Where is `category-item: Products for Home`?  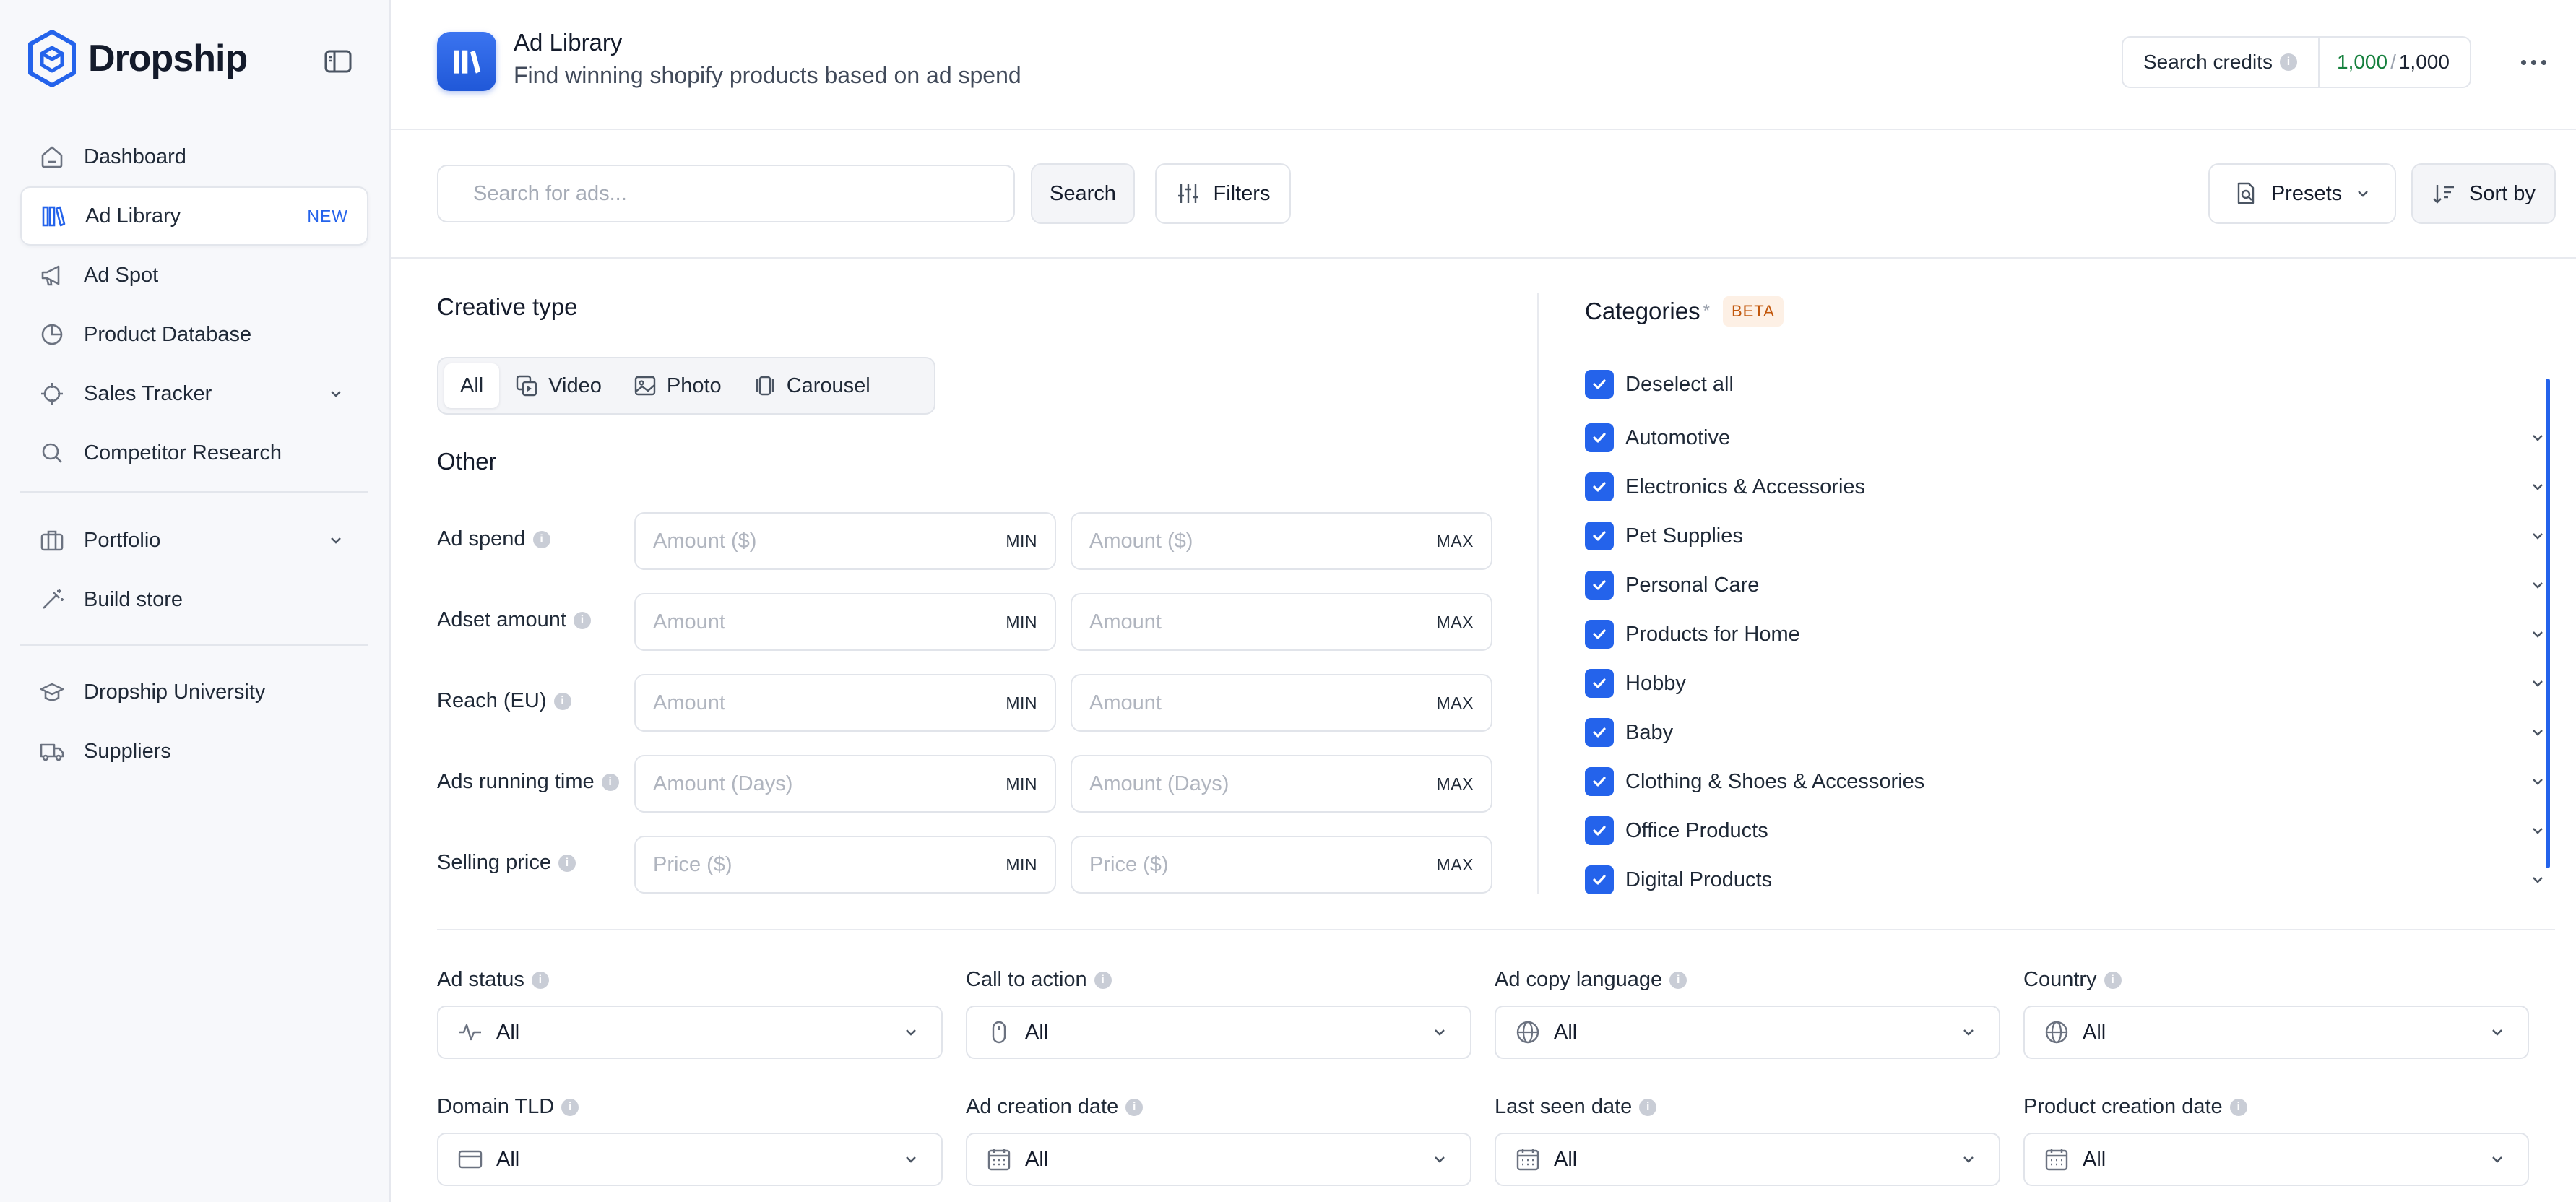 category-item: Products for Home is located at coordinates (2065, 634).